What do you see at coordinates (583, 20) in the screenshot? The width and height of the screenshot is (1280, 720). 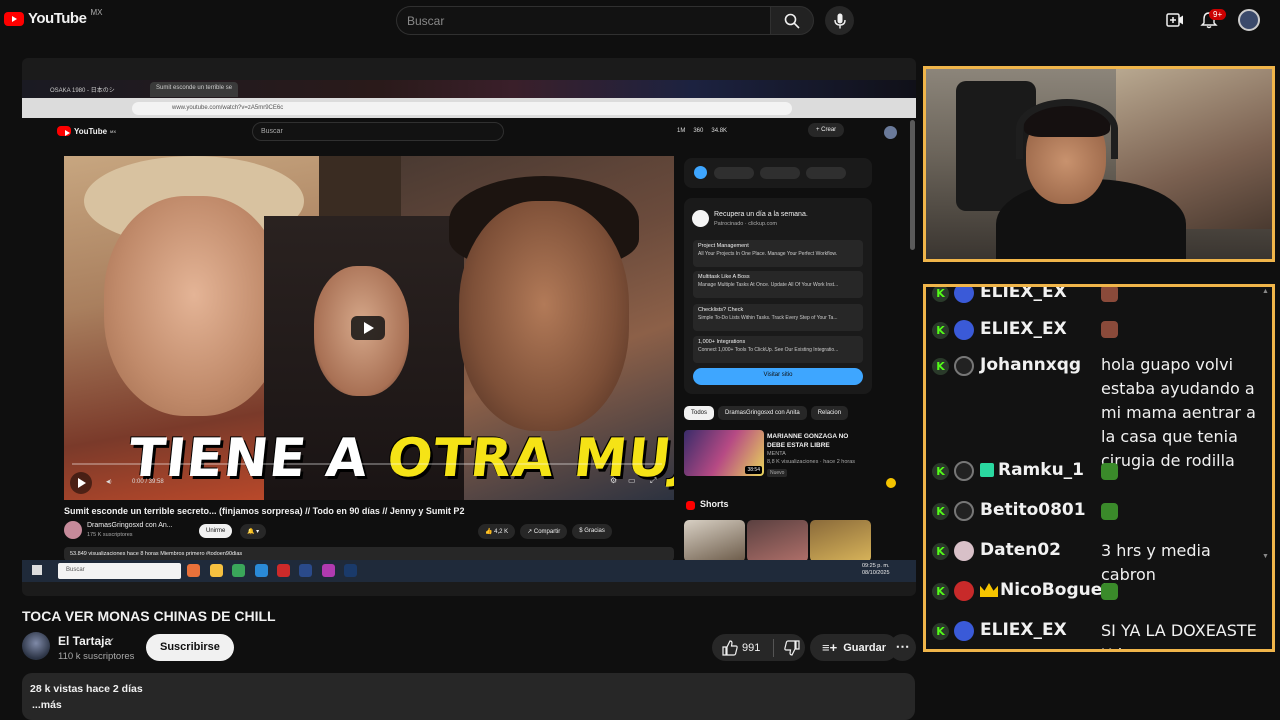 I see `search-input: Buscar` at bounding box center [583, 20].